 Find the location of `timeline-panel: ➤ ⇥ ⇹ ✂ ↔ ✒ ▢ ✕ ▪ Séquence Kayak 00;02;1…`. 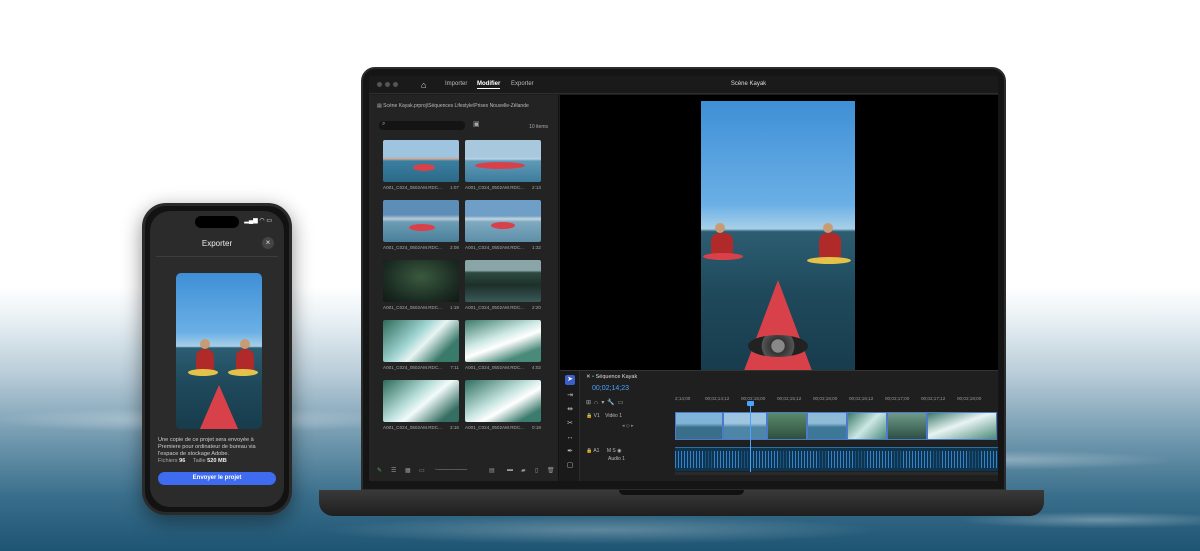

timeline-panel: ➤ ⇥ ⇹ ✂ ↔ ✒ ▢ ✕ ▪ Séquence Kayak 00;02;1… is located at coordinates (779, 425).